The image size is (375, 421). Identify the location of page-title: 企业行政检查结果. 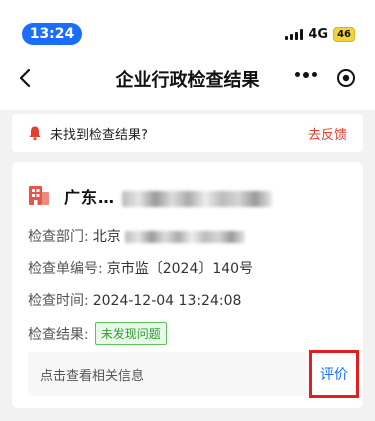
(187, 80).